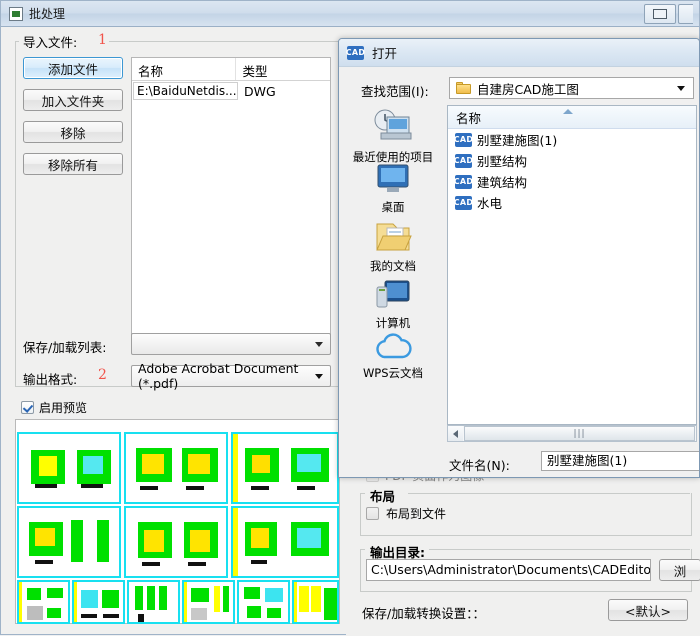 The width and height of the screenshot is (700, 636). What do you see at coordinates (517, 140) in the screenshot?
I see `list-item-label: 别墅建施图(1)` at bounding box center [517, 140].